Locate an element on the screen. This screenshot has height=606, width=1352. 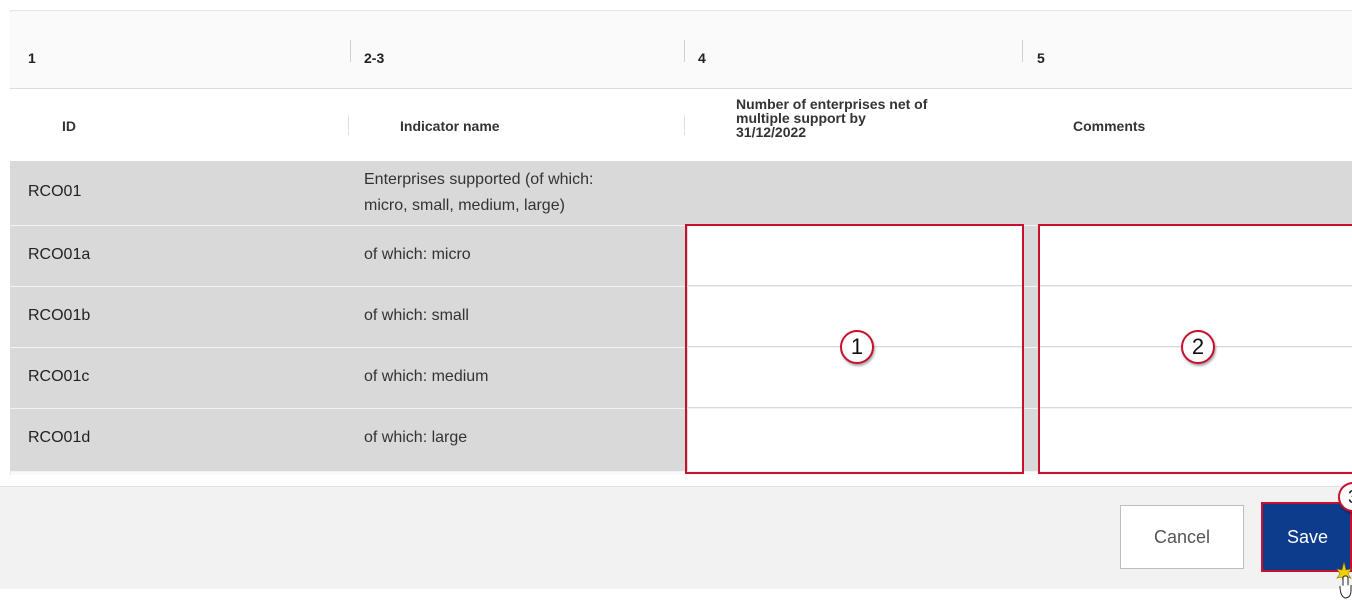
row-id: RCO01a is located at coordinates (59, 254).